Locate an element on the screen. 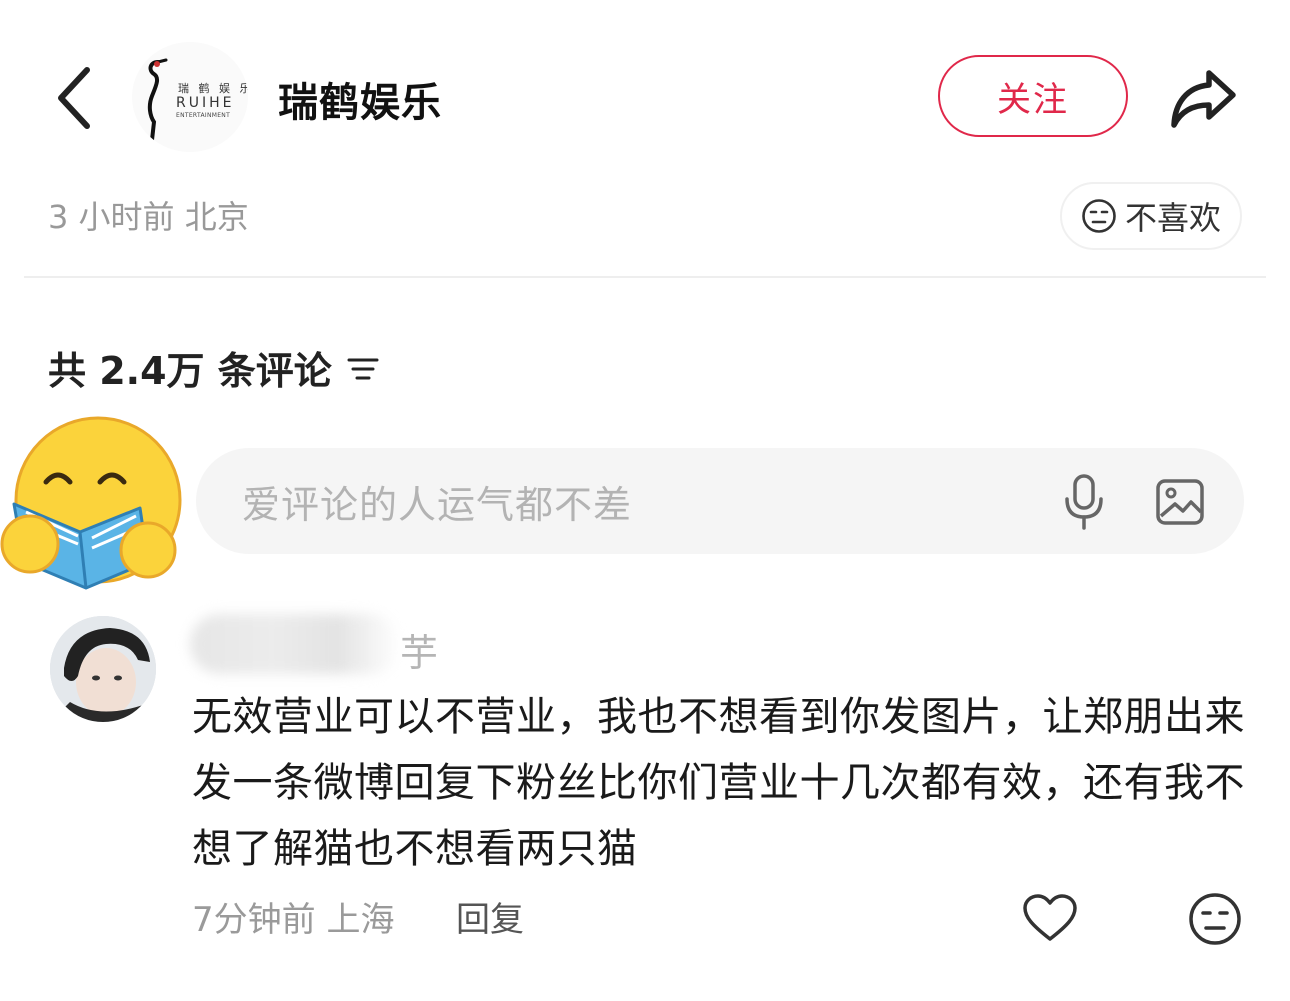  follow-button: 关注 is located at coordinates (1033, 96).